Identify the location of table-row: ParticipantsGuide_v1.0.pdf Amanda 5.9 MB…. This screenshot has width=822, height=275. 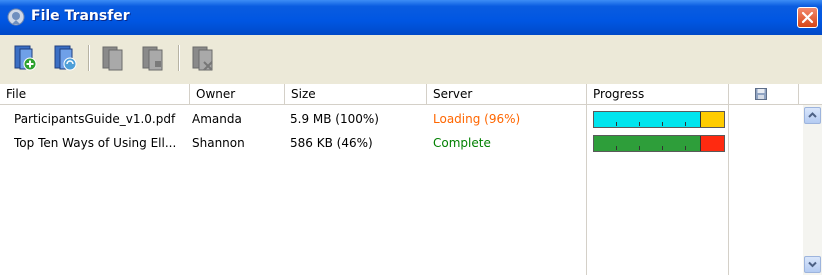
(401, 119).